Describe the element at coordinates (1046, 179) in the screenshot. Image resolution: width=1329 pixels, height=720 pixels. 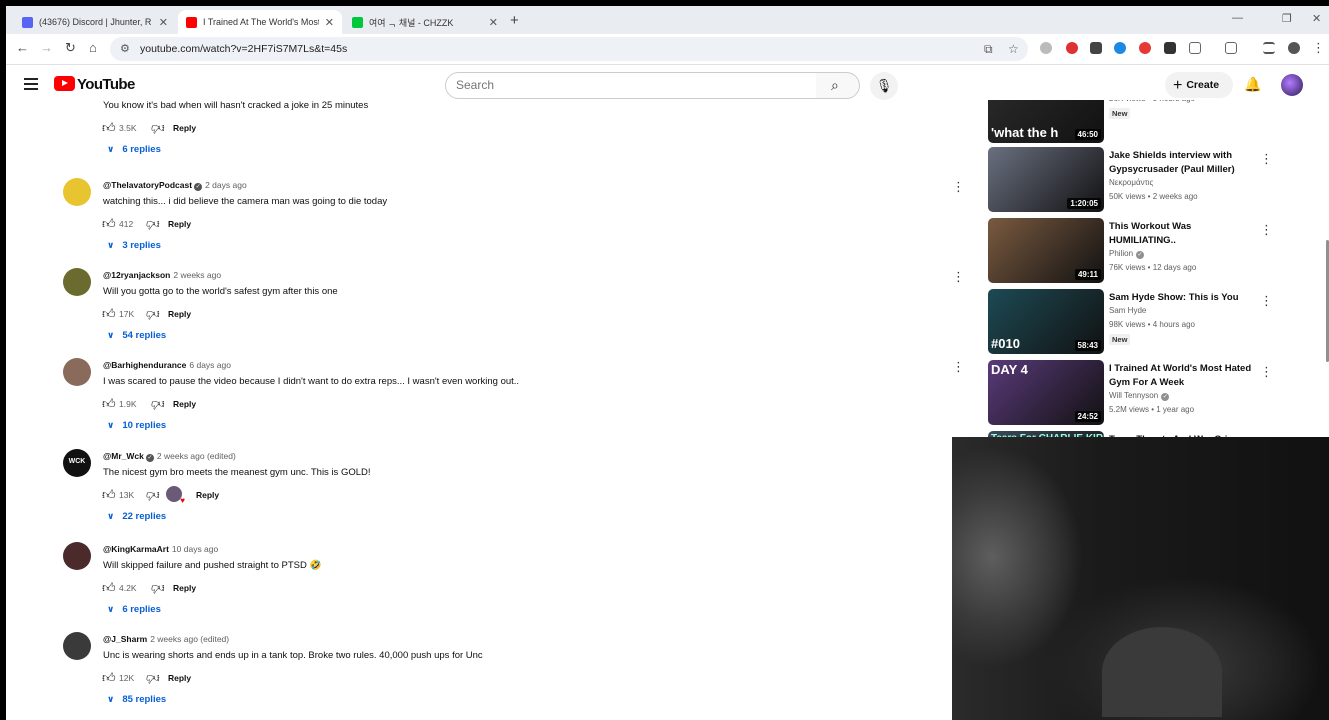
I see `video-thumbnail: 1:20:05` at that location.